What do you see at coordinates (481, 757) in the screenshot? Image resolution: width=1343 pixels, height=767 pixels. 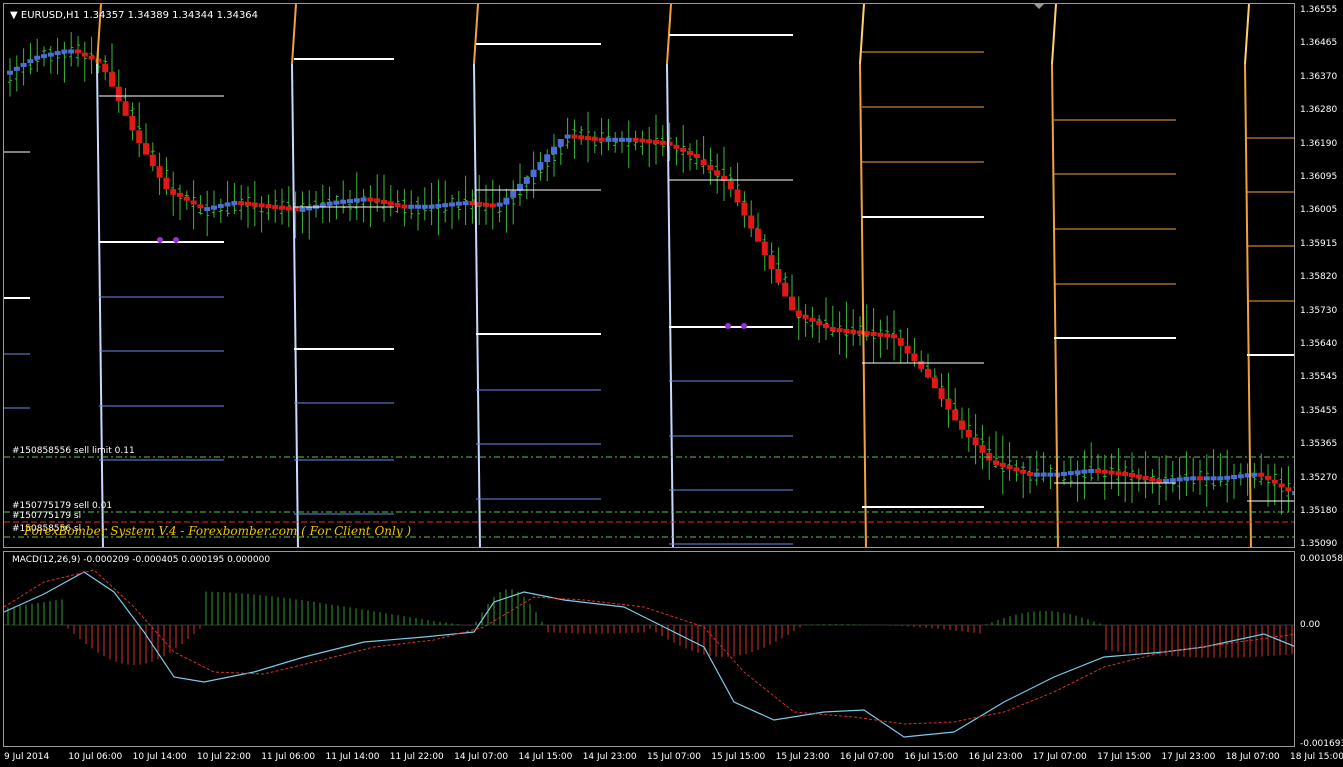 I see `time-axis-label: 14 Jul 07:00` at bounding box center [481, 757].